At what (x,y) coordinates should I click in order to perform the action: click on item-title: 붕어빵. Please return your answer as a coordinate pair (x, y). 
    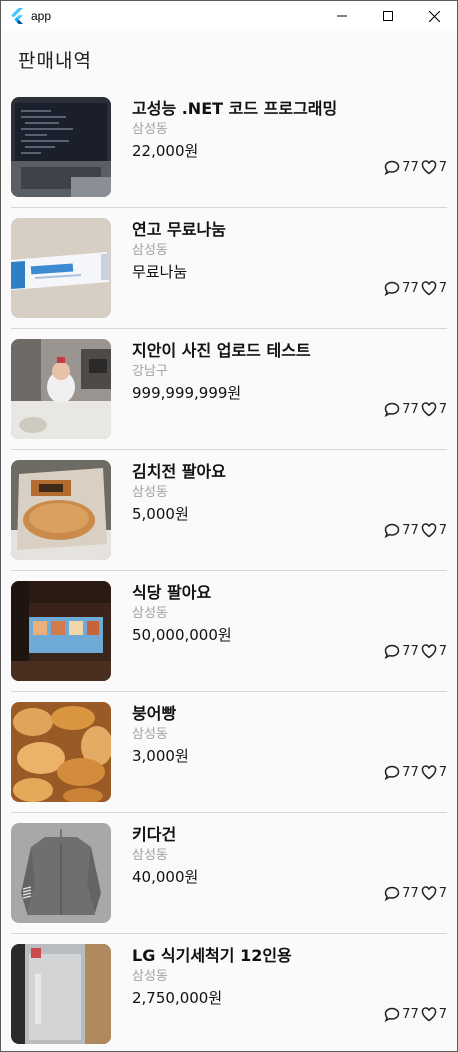
    Looking at the image, I should click on (154, 713).